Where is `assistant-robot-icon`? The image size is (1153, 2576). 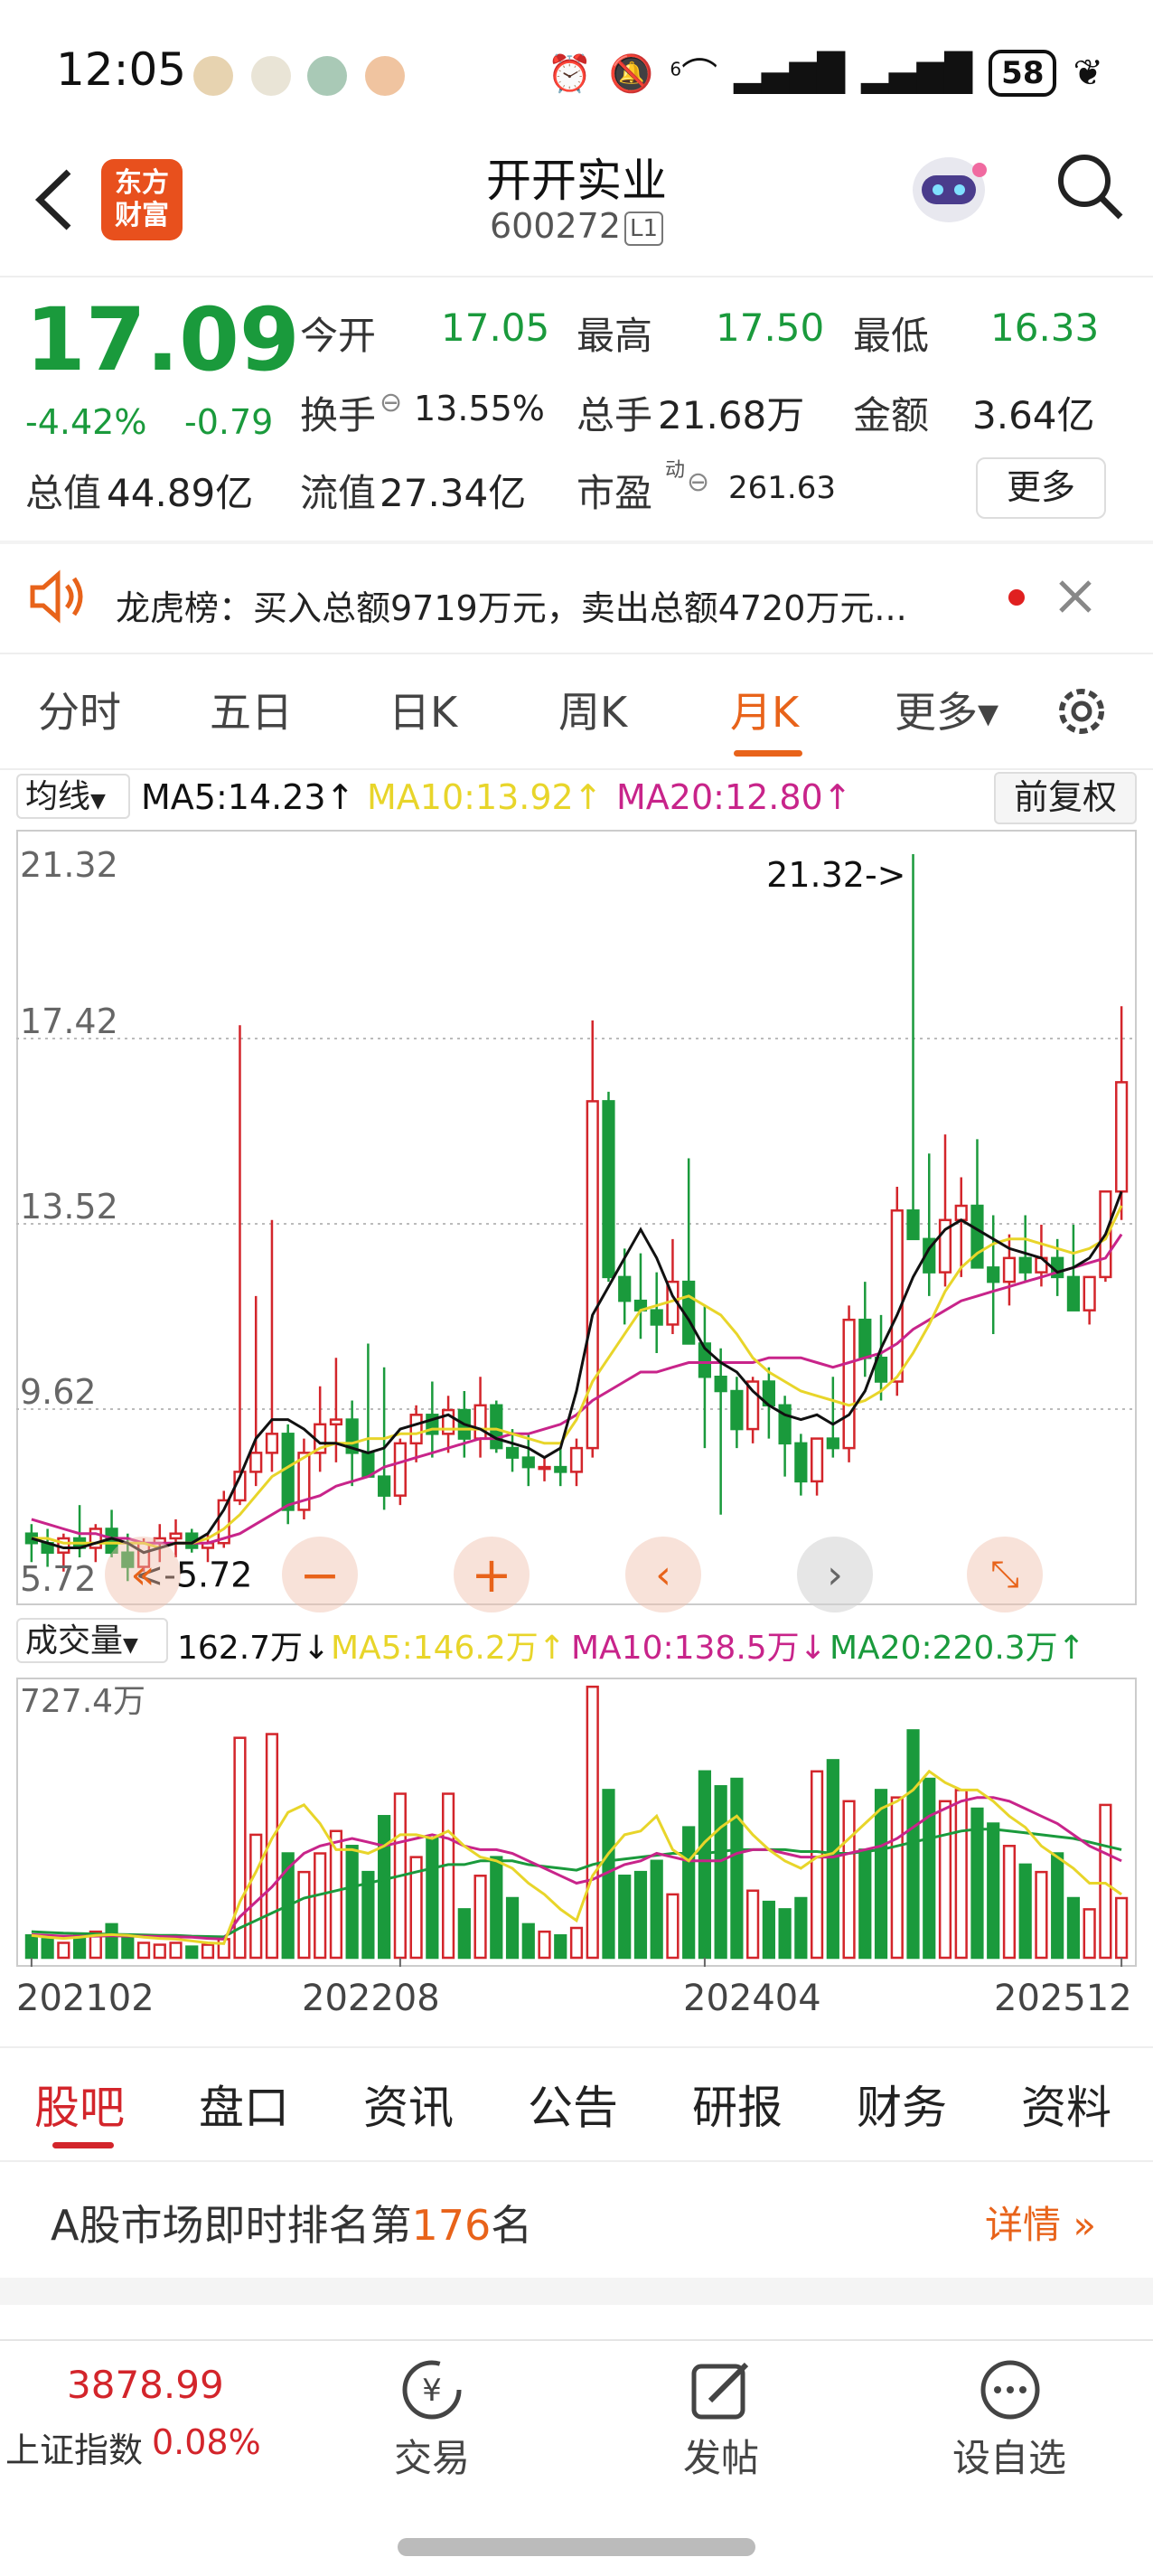
assistant-robot-icon is located at coordinates (949, 188).